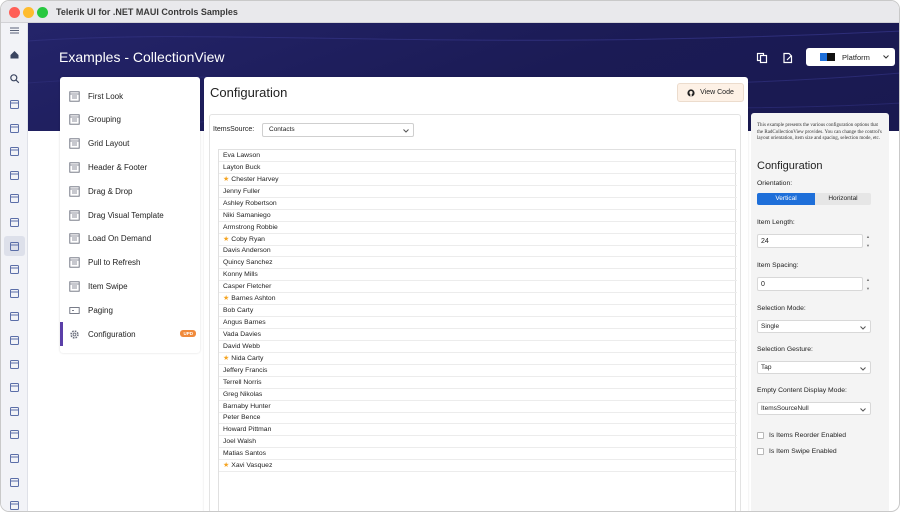  What do you see at coordinates (14, 175) in the screenshot?
I see `chat-icon` at bounding box center [14, 175].